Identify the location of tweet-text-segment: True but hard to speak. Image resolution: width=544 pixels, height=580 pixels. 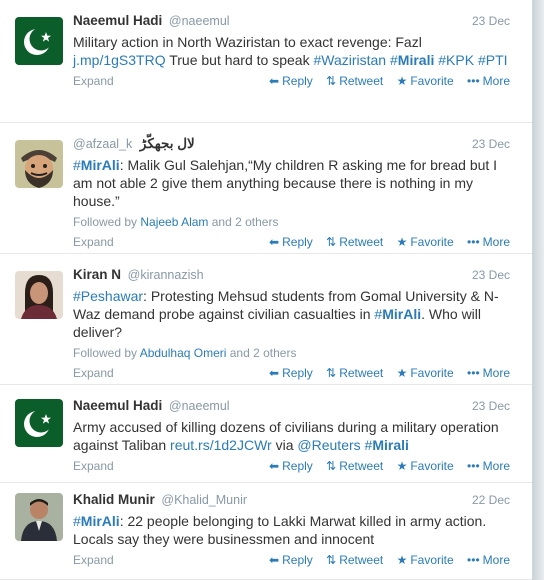
(239, 60).